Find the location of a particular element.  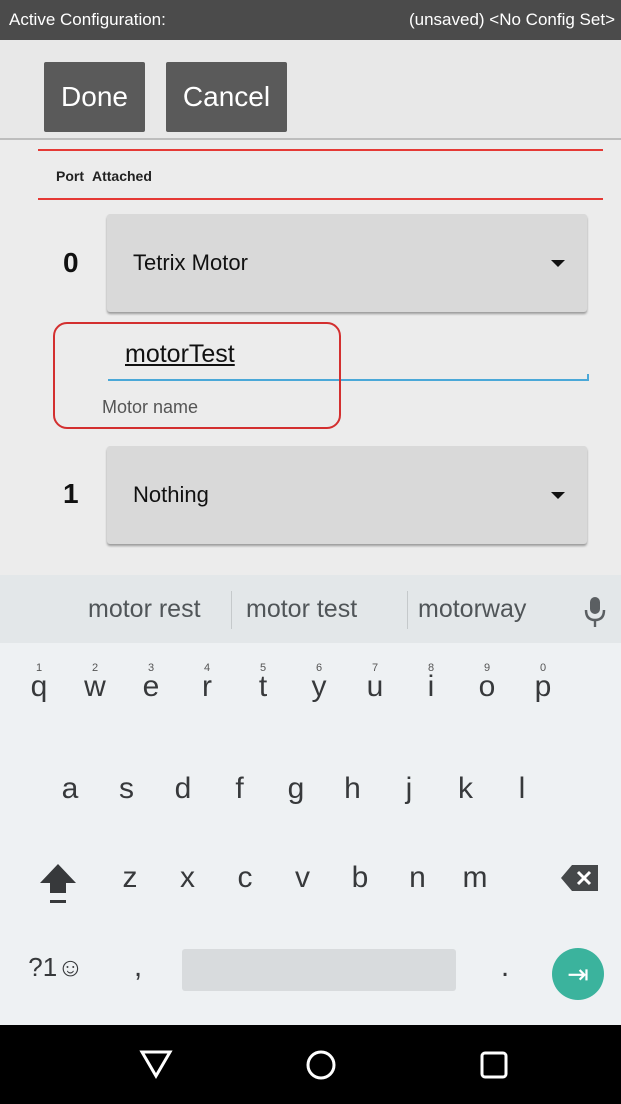

key-k: k is located at coordinates (466, 789).